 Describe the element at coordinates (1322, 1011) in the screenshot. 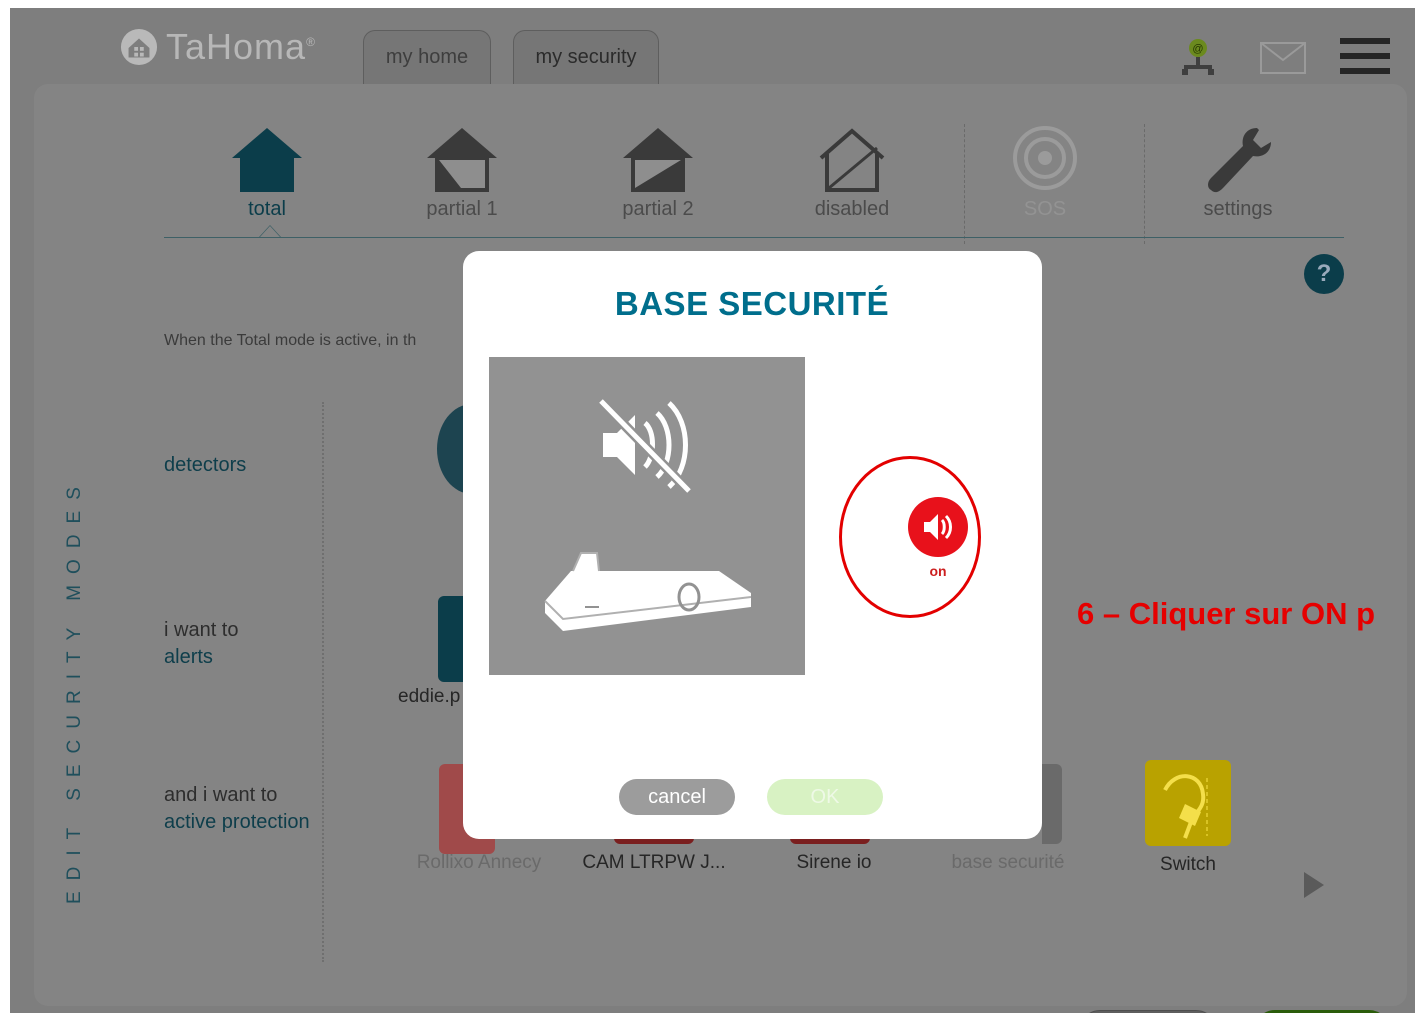

I see `save-button: save` at that location.